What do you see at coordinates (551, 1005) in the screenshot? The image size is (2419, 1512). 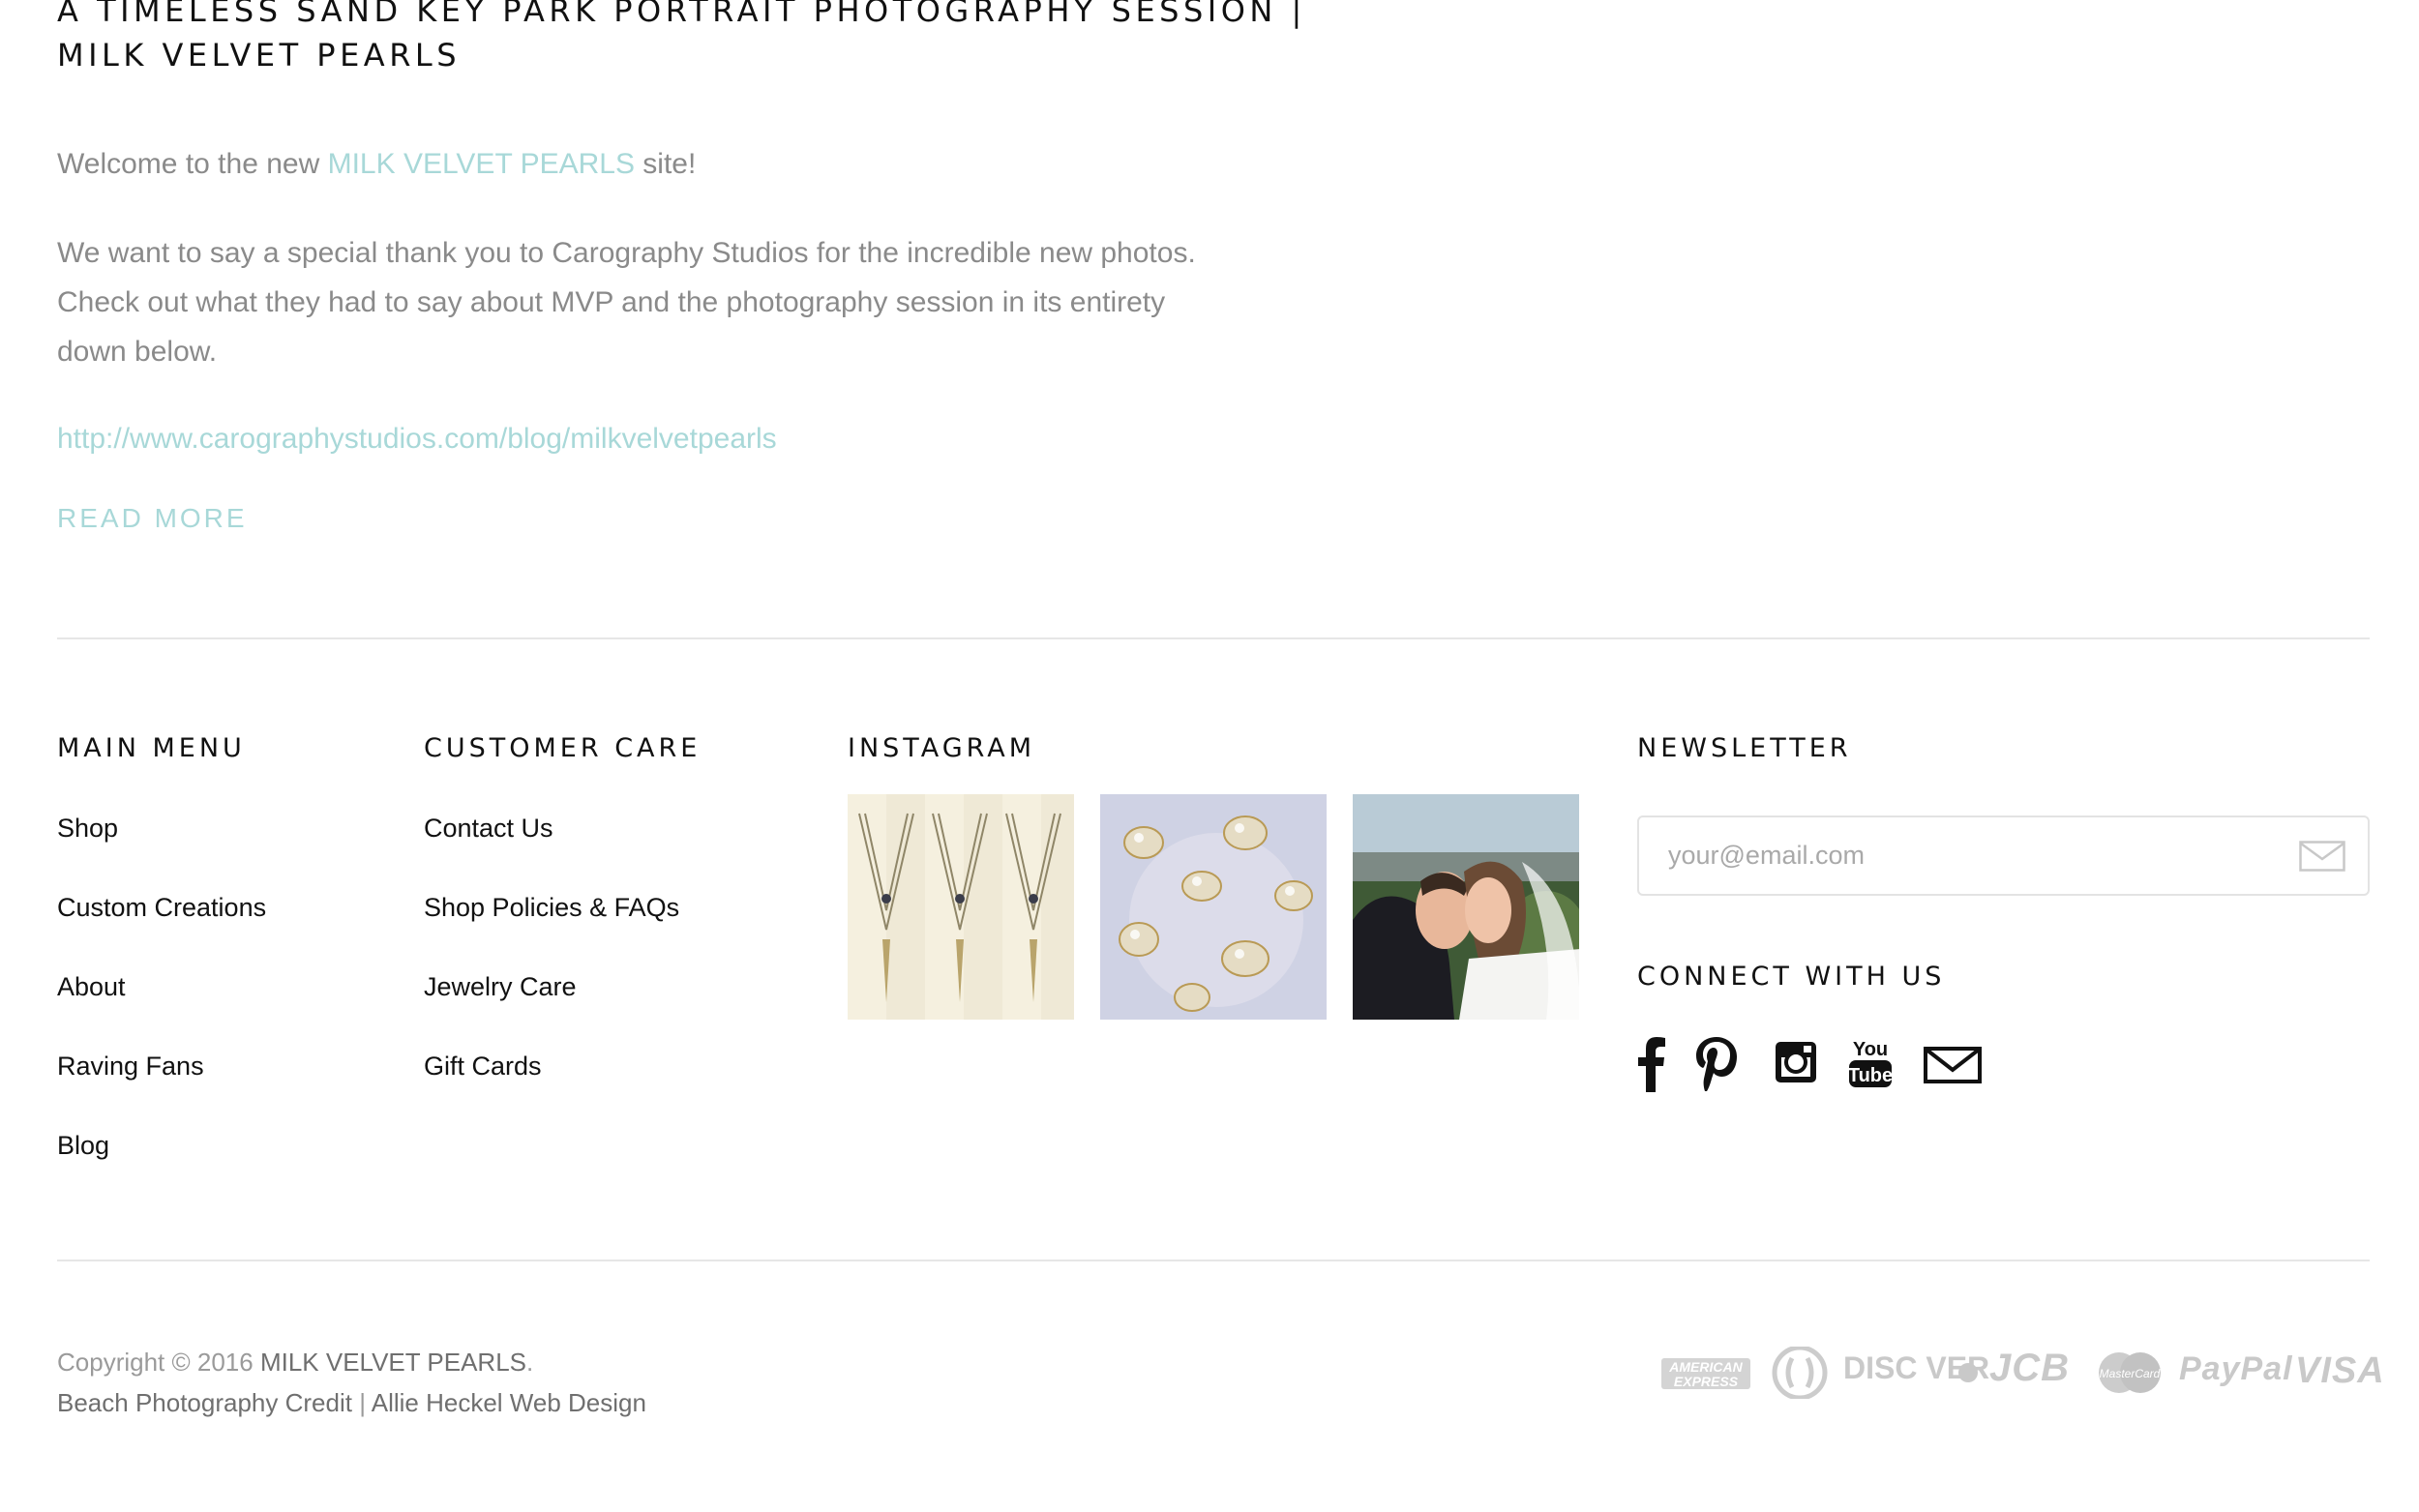 I see `care-item-jewelry-care: Jewelry Care` at bounding box center [551, 1005].